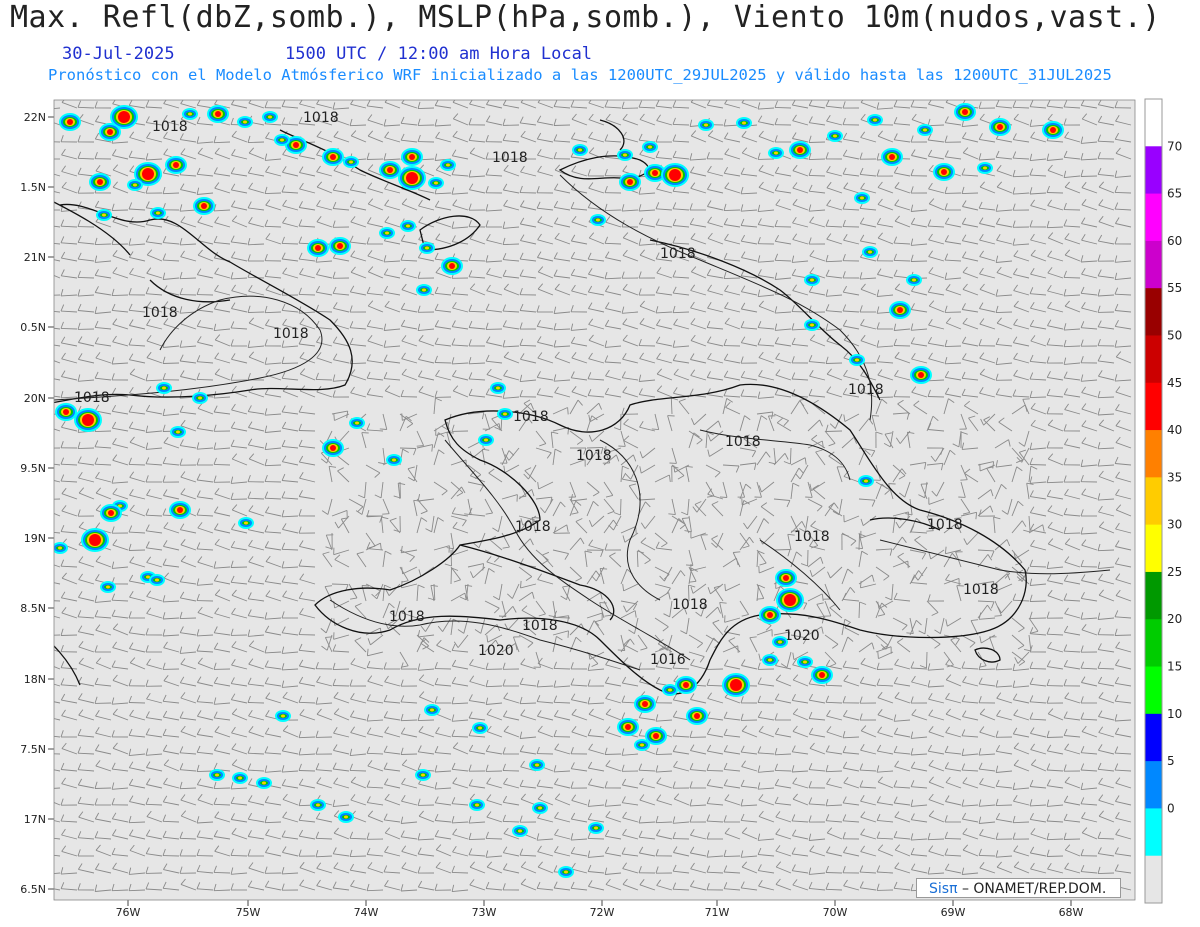  I want to click on colorbar-tick-label: 10, so click(1174, 714).